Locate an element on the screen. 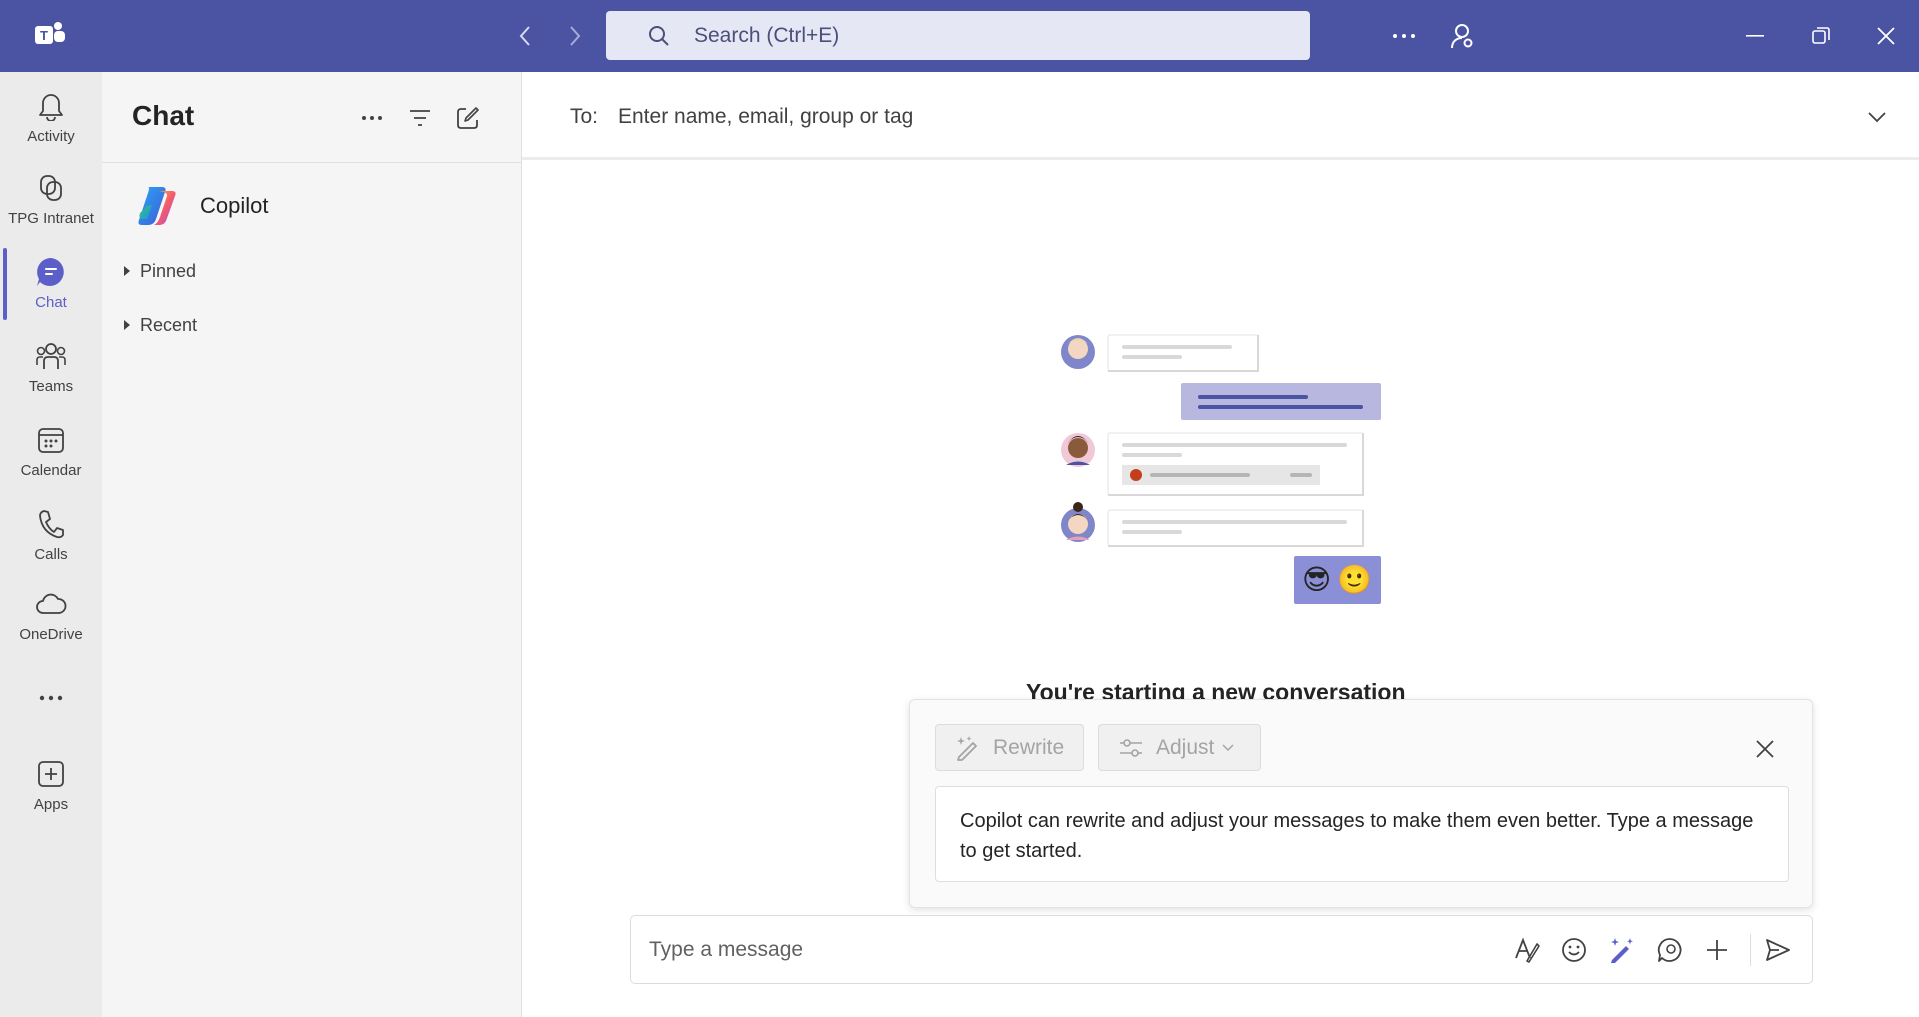 The image size is (1919, 1017). chevron-left-icon is located at coordinates (524, 36).